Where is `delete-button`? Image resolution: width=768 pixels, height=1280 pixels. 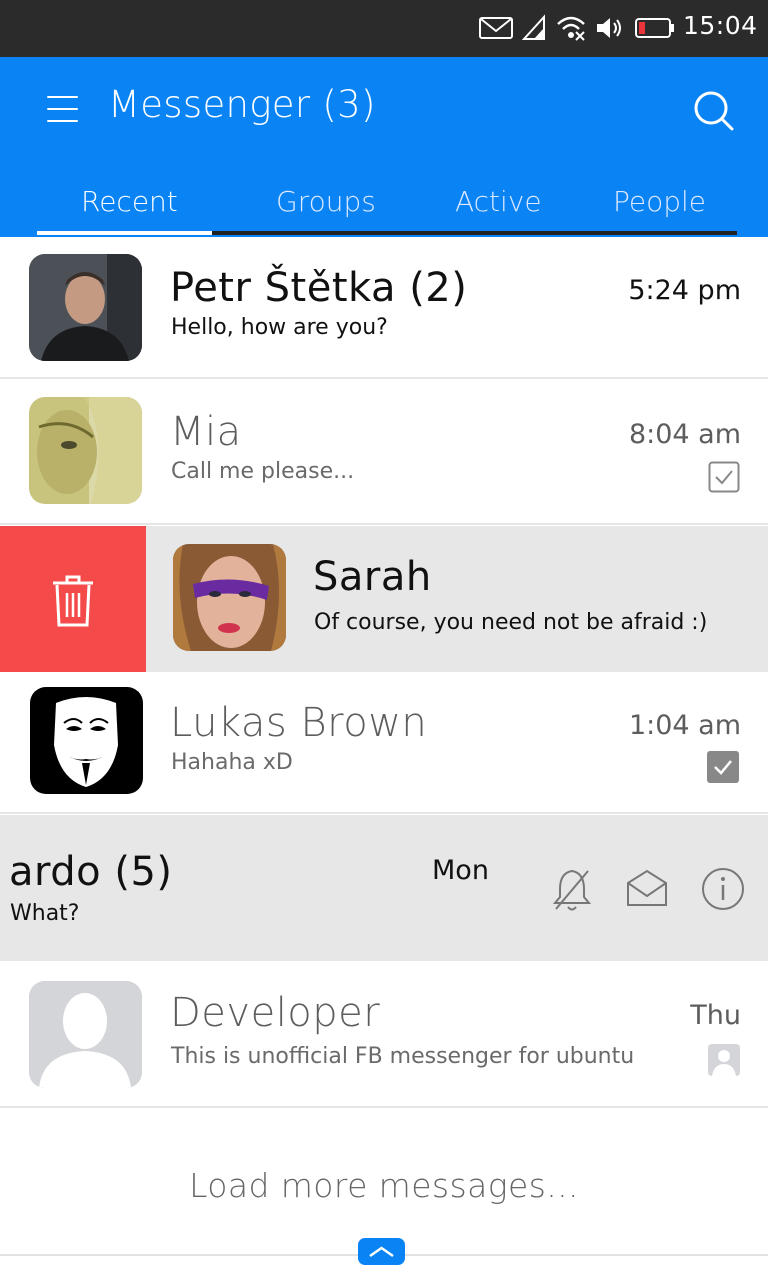
delete-button is located at coordinates (73, 599).